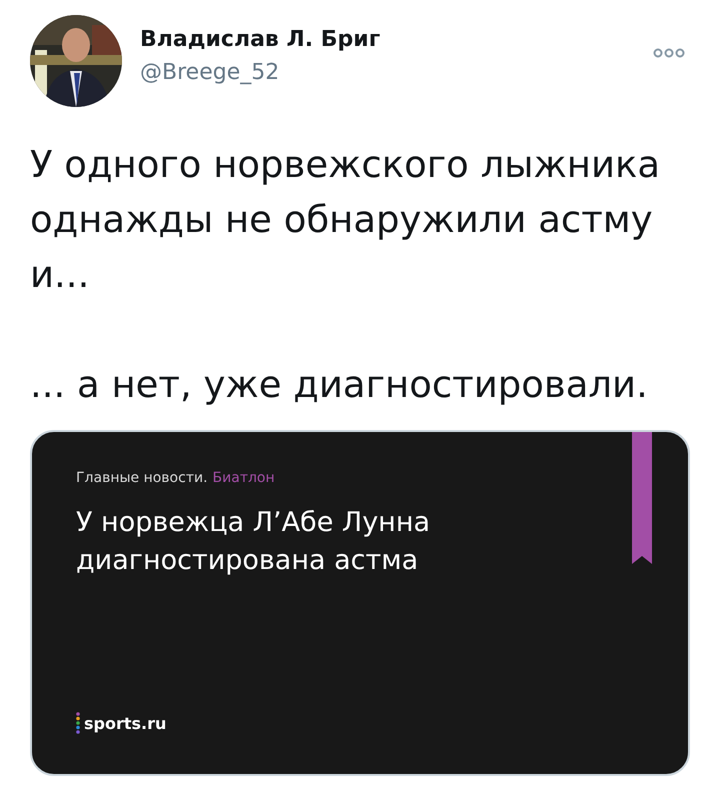  I want to click on author-name: Владислав Л. Бриг, so click(260, 39).